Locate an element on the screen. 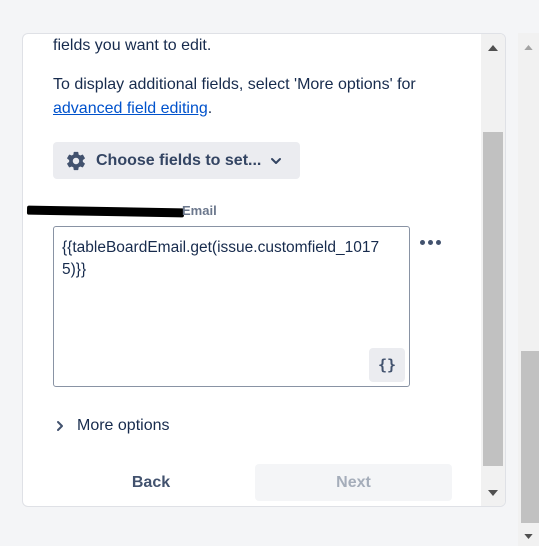 The width and height of the screenshot is (539, 546). panel-scrollbar is located at coordinates (493, 270).